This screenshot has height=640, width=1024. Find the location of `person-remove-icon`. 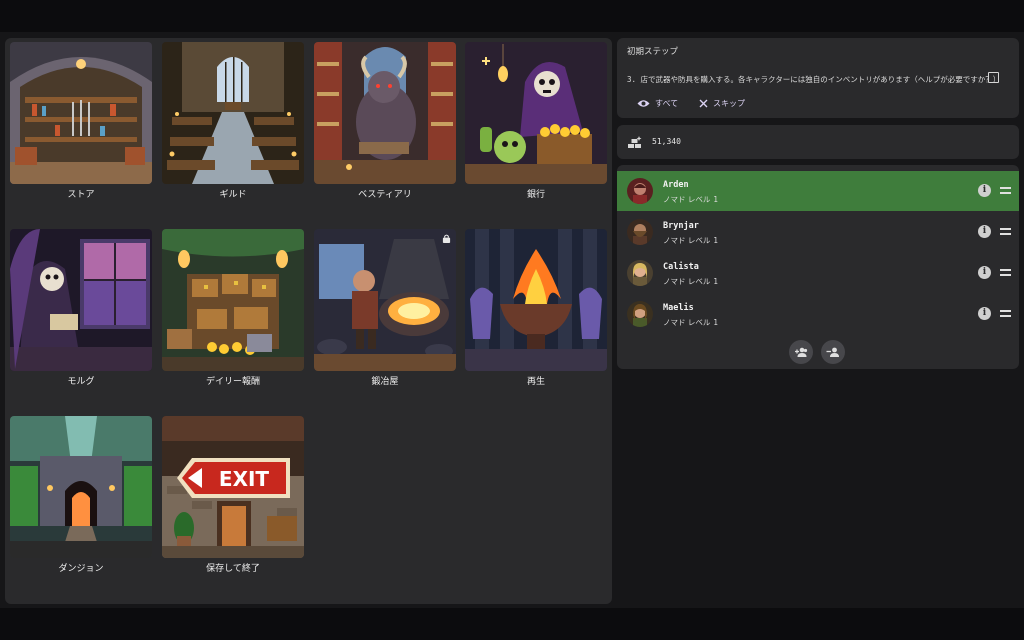

person-remove-icon is located at coordinates (832, 352).